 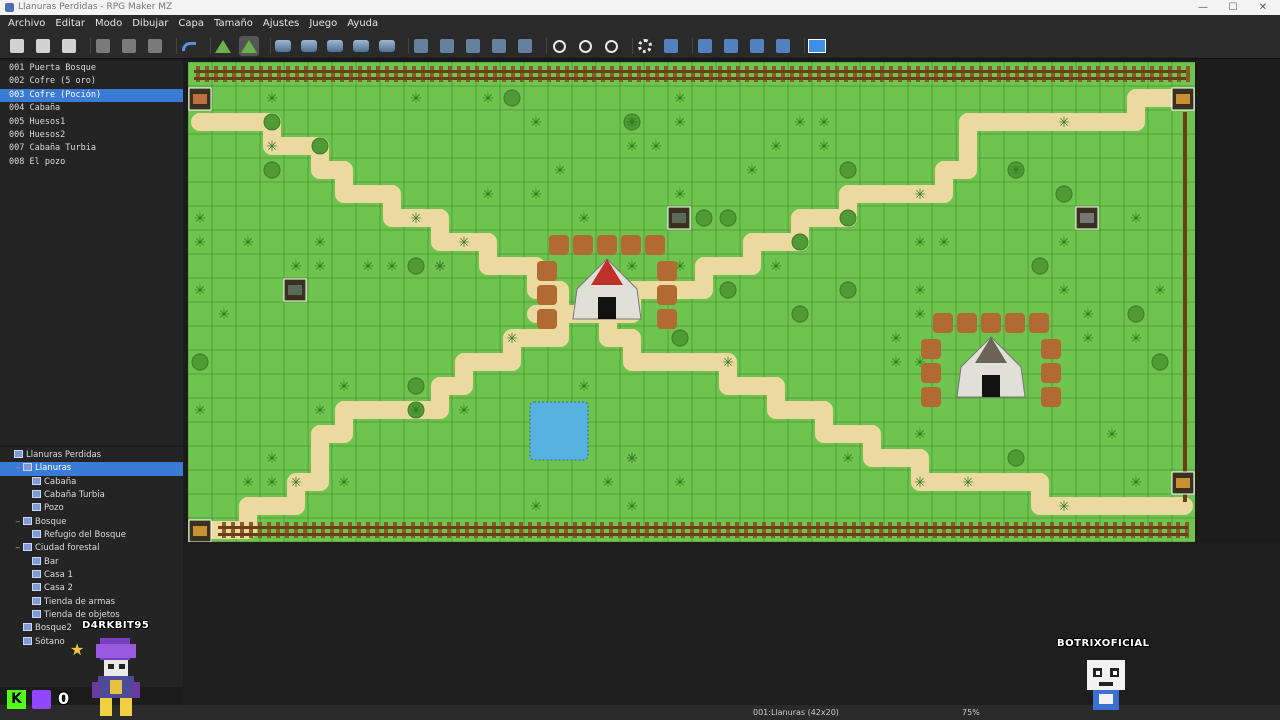 What do you see at coordinates (1103, 643) in the screenshot?
I see `bot-name: BOTRIXOFICIAL` at bounding box center [1103, 643].